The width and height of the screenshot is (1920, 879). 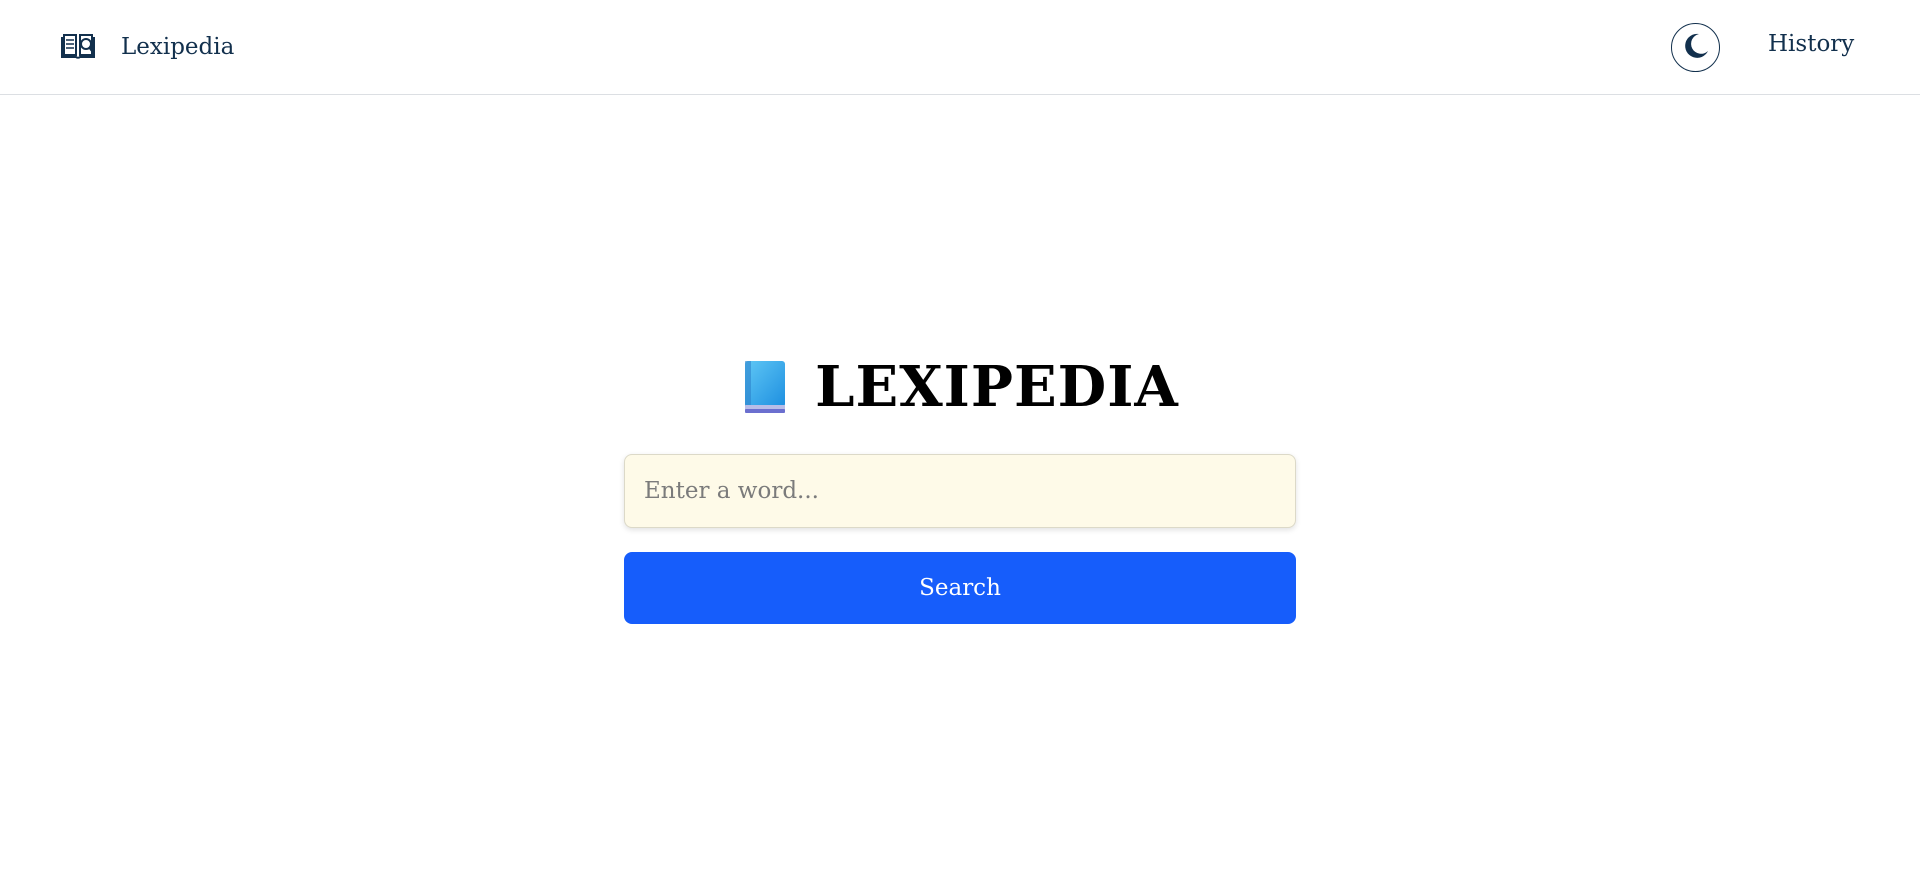 I want to click on moon-icon, so click(x=1696, y=47).